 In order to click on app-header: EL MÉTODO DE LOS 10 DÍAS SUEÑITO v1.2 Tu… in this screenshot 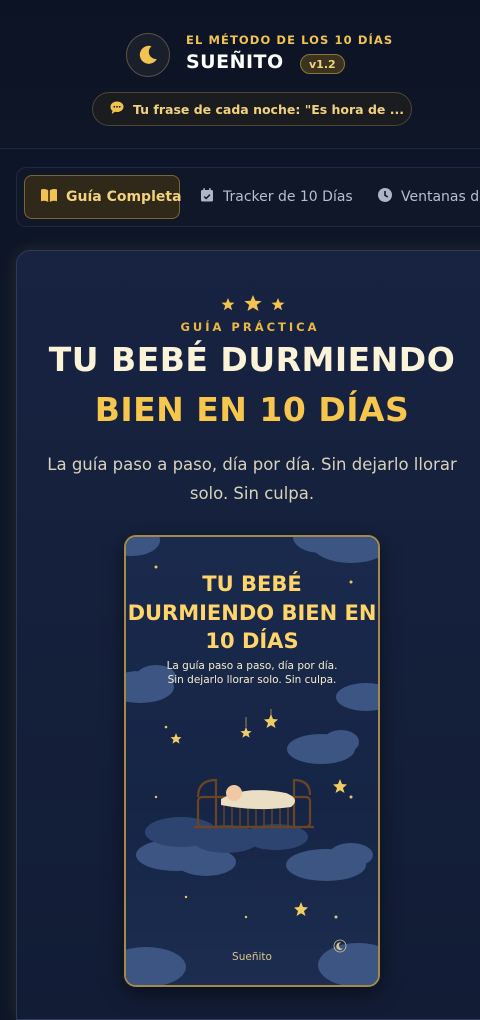, I will do `click(240, 75)`.